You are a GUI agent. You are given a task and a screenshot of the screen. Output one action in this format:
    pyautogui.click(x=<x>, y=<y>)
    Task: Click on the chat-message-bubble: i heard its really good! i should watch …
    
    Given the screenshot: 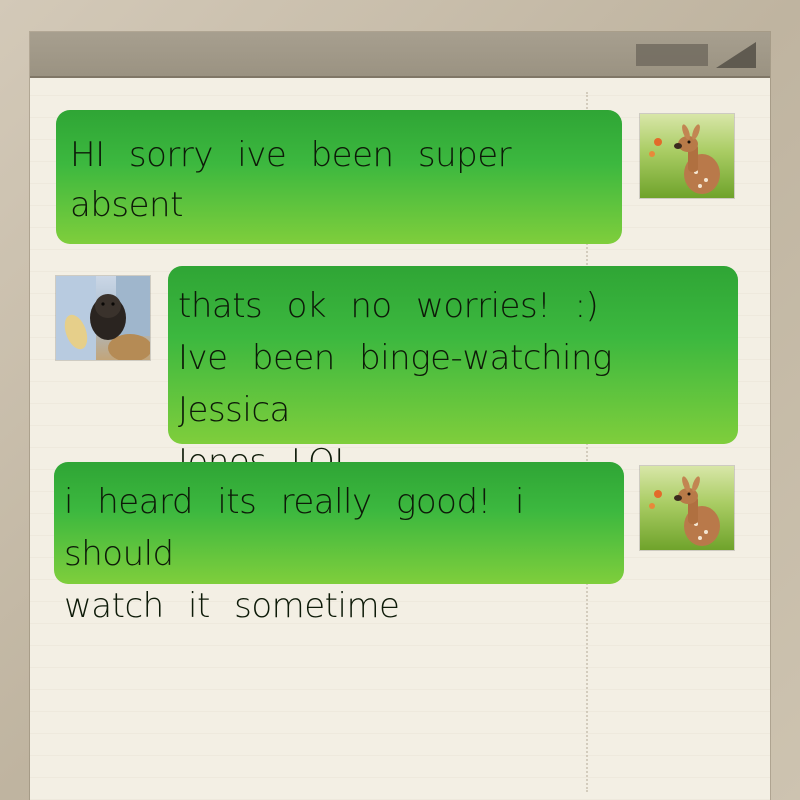 What is the action you would take?
    pyautogui.click(x=339, y=544)
    